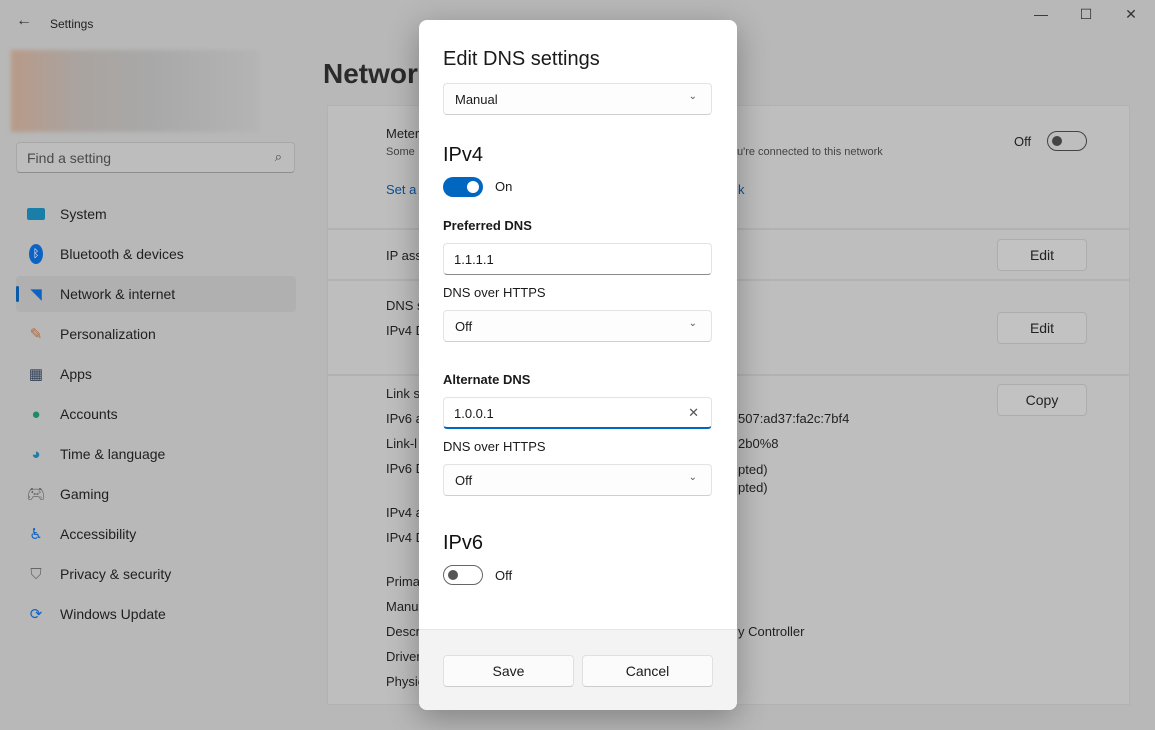 Image resolution: width=1155 pixels, height=730 pixels. What do you see at coordinates (508, 671) in the screenshot?
I see `save-button: Save` at bounding box center [508, 671].